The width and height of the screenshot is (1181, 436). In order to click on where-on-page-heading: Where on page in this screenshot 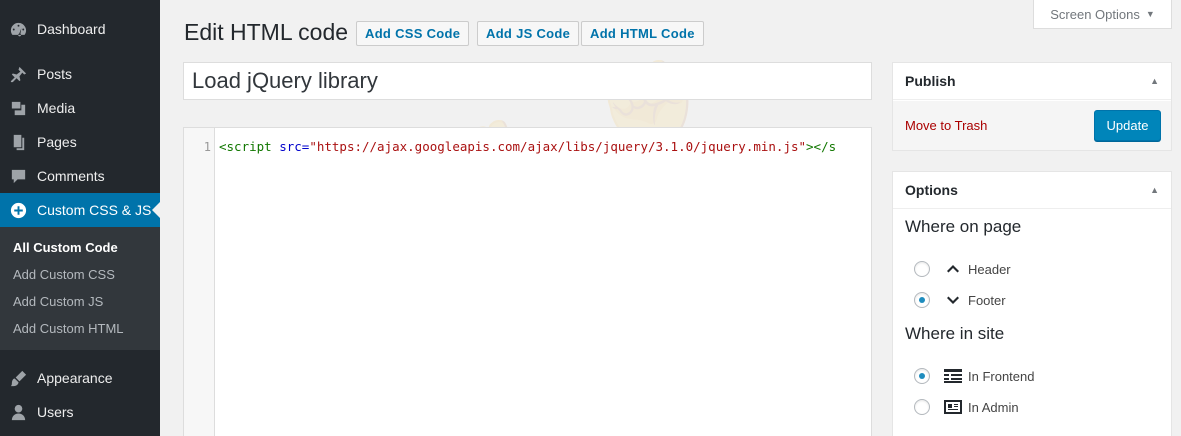, I will do `click(963, 226)`.